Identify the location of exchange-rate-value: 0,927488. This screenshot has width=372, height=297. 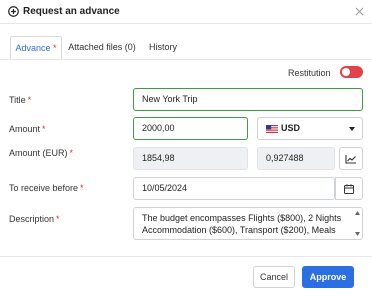
(296, 158).